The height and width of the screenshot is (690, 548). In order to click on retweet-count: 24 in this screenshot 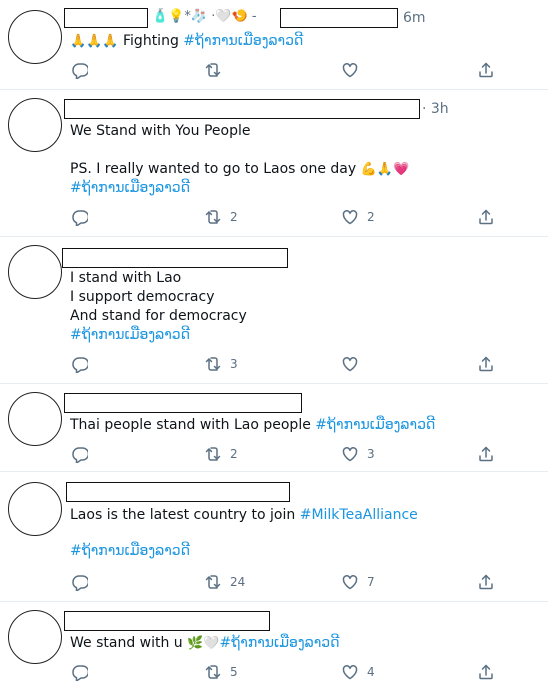, I will do `click(238, 582)`.